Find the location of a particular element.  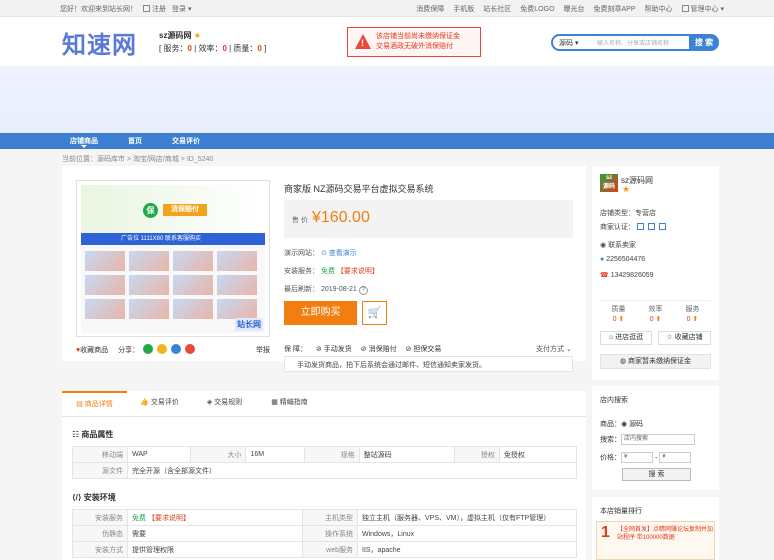

sales-ranking: 本店销量排行 1 【全网首发】点睛网赚论坛复制并加站程序 带100000数据 is located at coordinates (655, 528).